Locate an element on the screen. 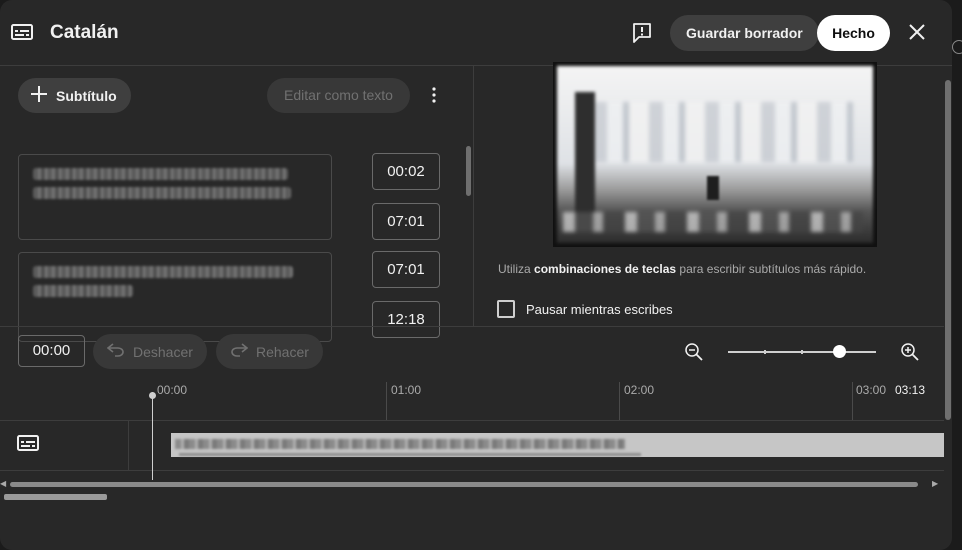 Image resolution: width=962 pixels, height=550 pixels. cue-start-time: 07:01 is located at coordinates (406, 269).